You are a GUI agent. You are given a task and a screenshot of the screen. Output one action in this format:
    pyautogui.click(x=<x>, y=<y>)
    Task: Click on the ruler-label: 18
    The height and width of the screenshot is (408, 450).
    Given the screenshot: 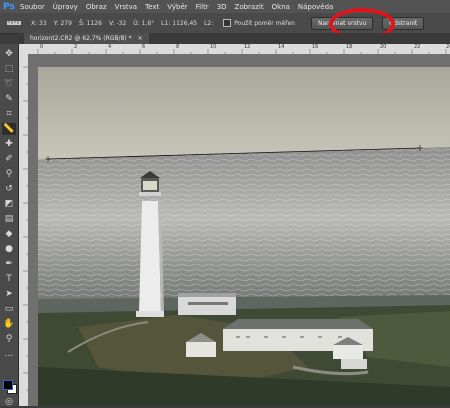 What is the action you would take?
    pyautogui.click(x=349, y=47)
    